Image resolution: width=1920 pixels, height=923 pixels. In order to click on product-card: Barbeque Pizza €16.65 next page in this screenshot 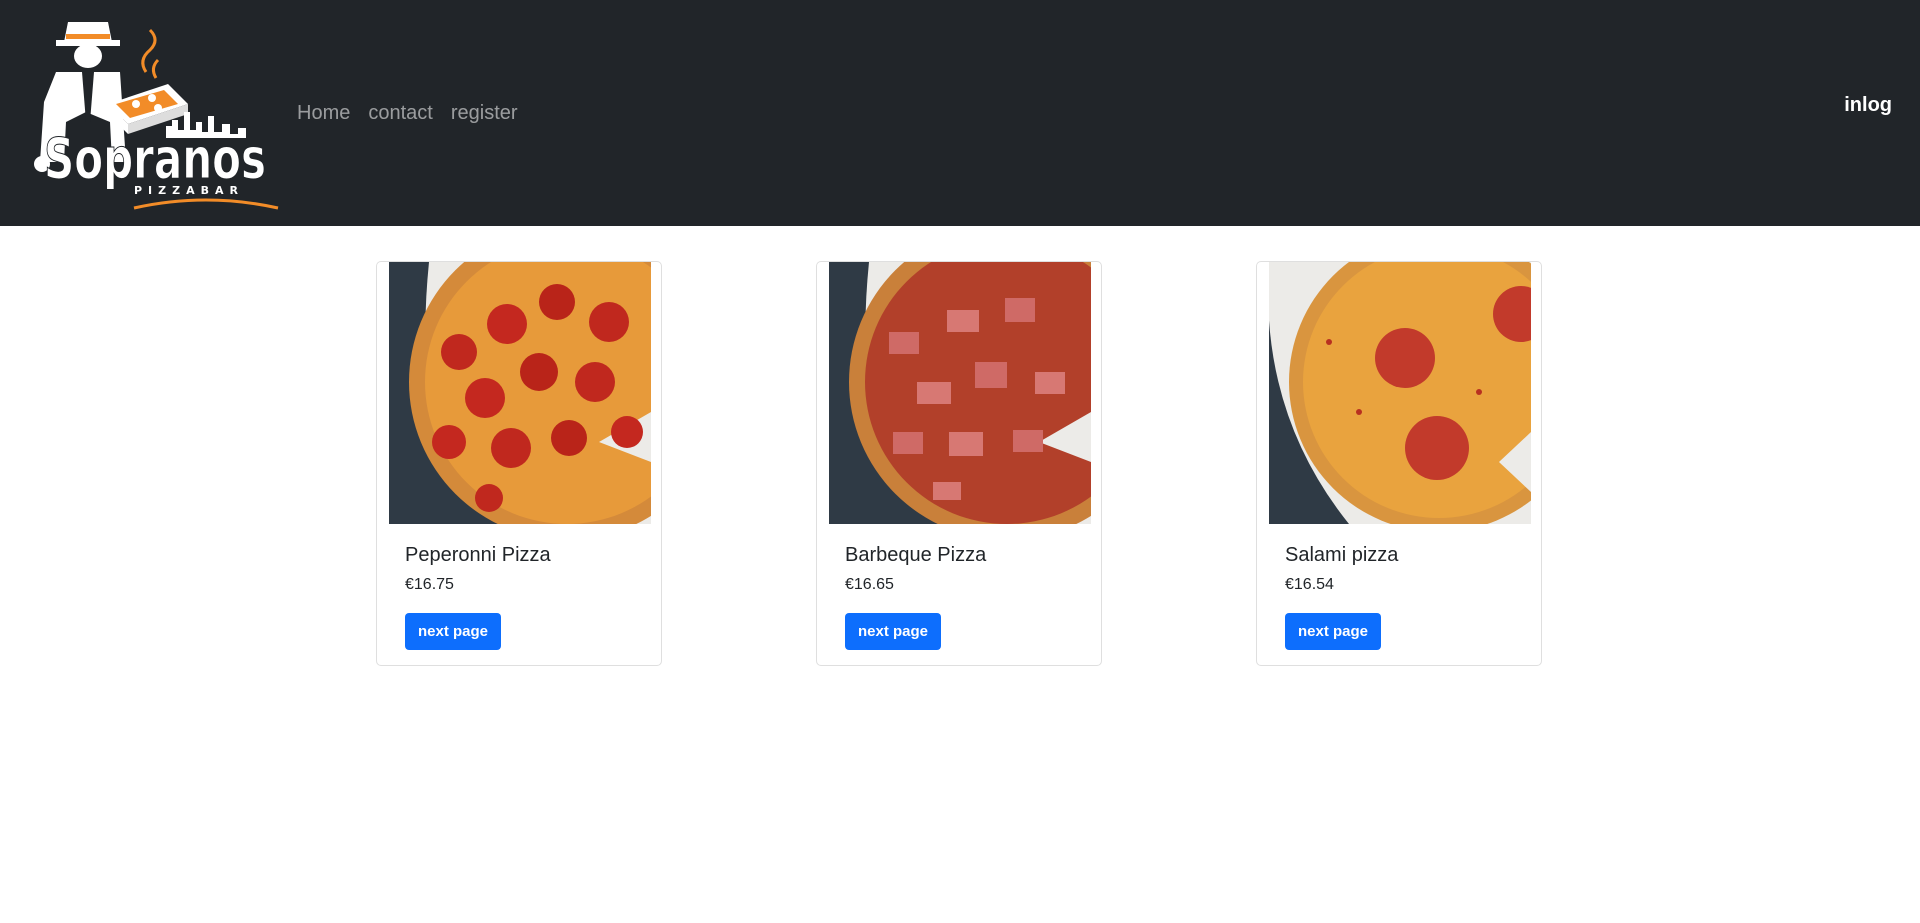, I will do `click(959, 463)`.